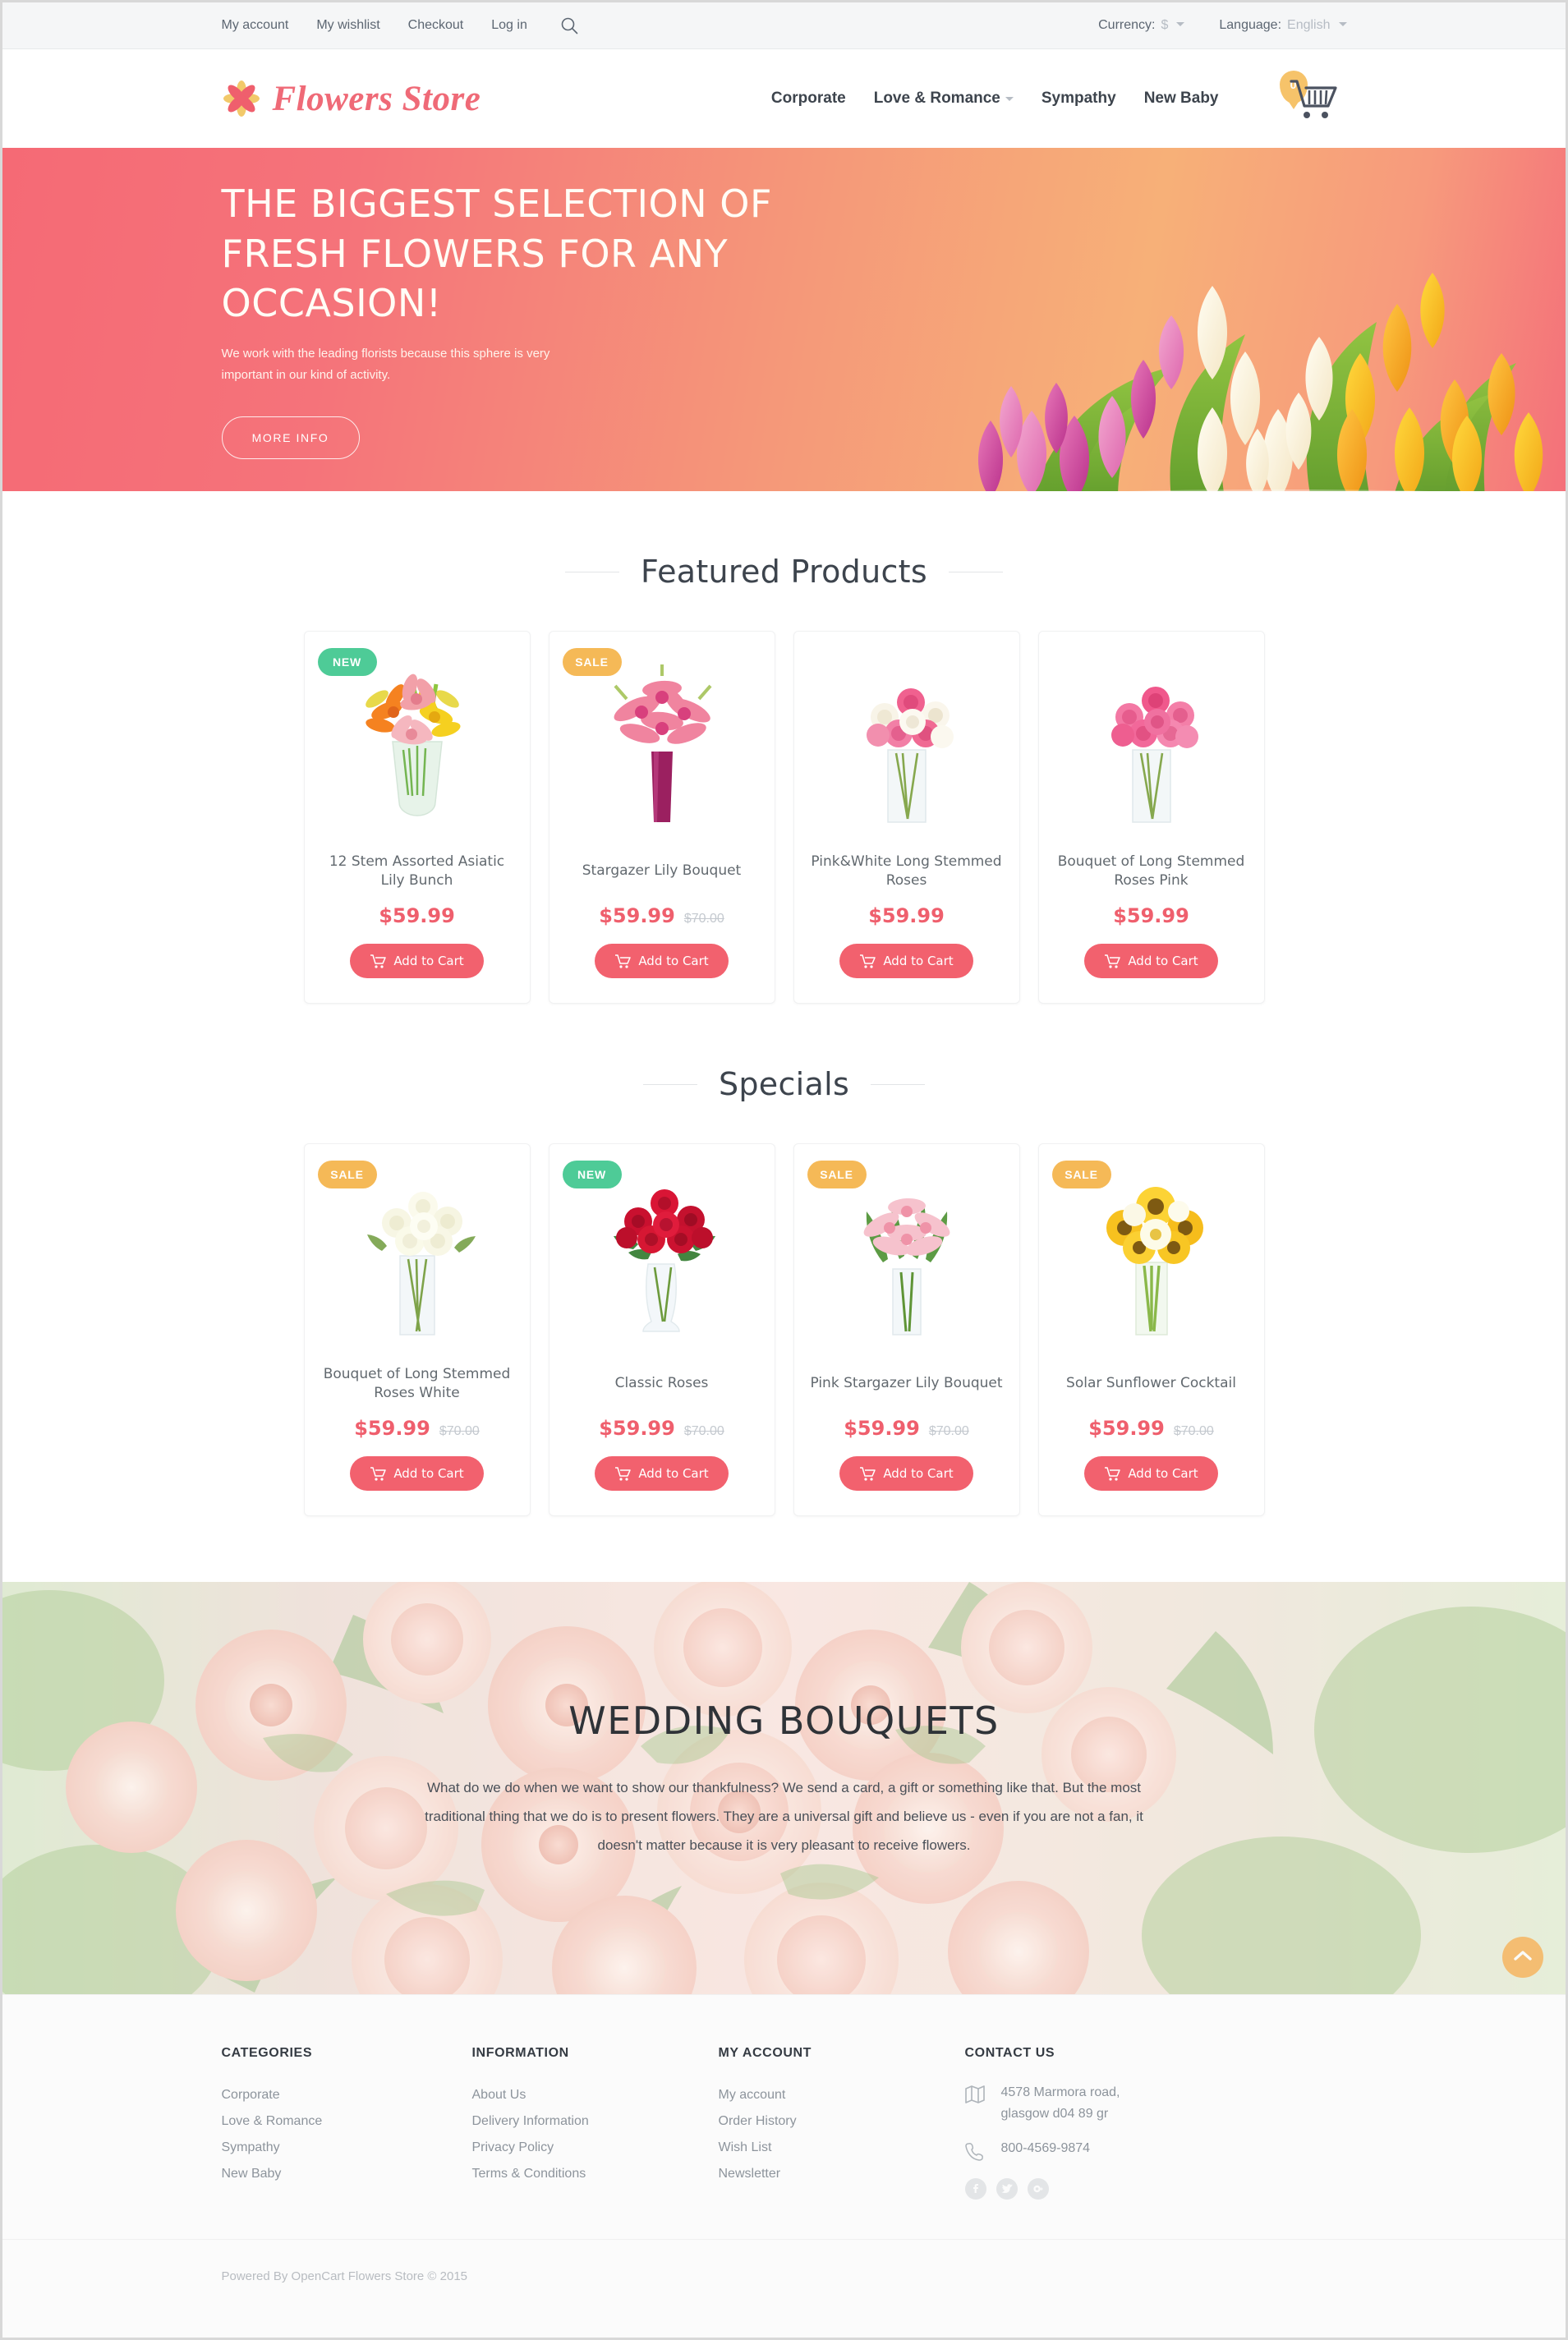 The image size is (1568, 2340). What do you see at coordinates (919, 1473) in the screenshot?
I see `add-to-cart-label: Add to Cart` at bounding box center [919, 1473].